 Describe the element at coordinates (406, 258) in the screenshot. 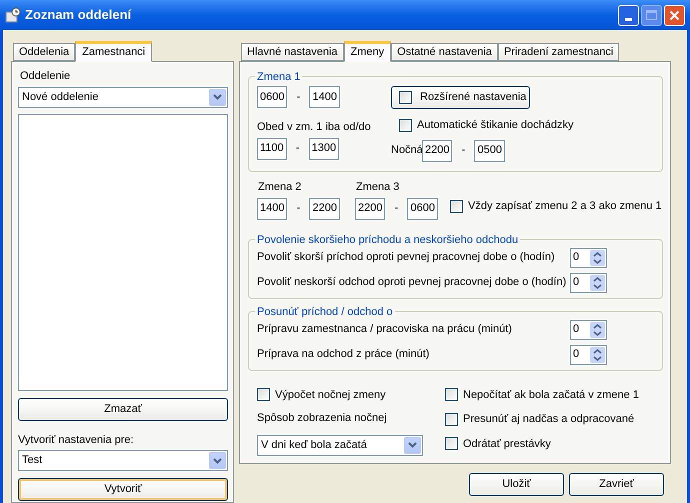

I see `field-label: Povoliť skorší príchod oproti pevnej pracovnej dobe o (hodín)` at that location.